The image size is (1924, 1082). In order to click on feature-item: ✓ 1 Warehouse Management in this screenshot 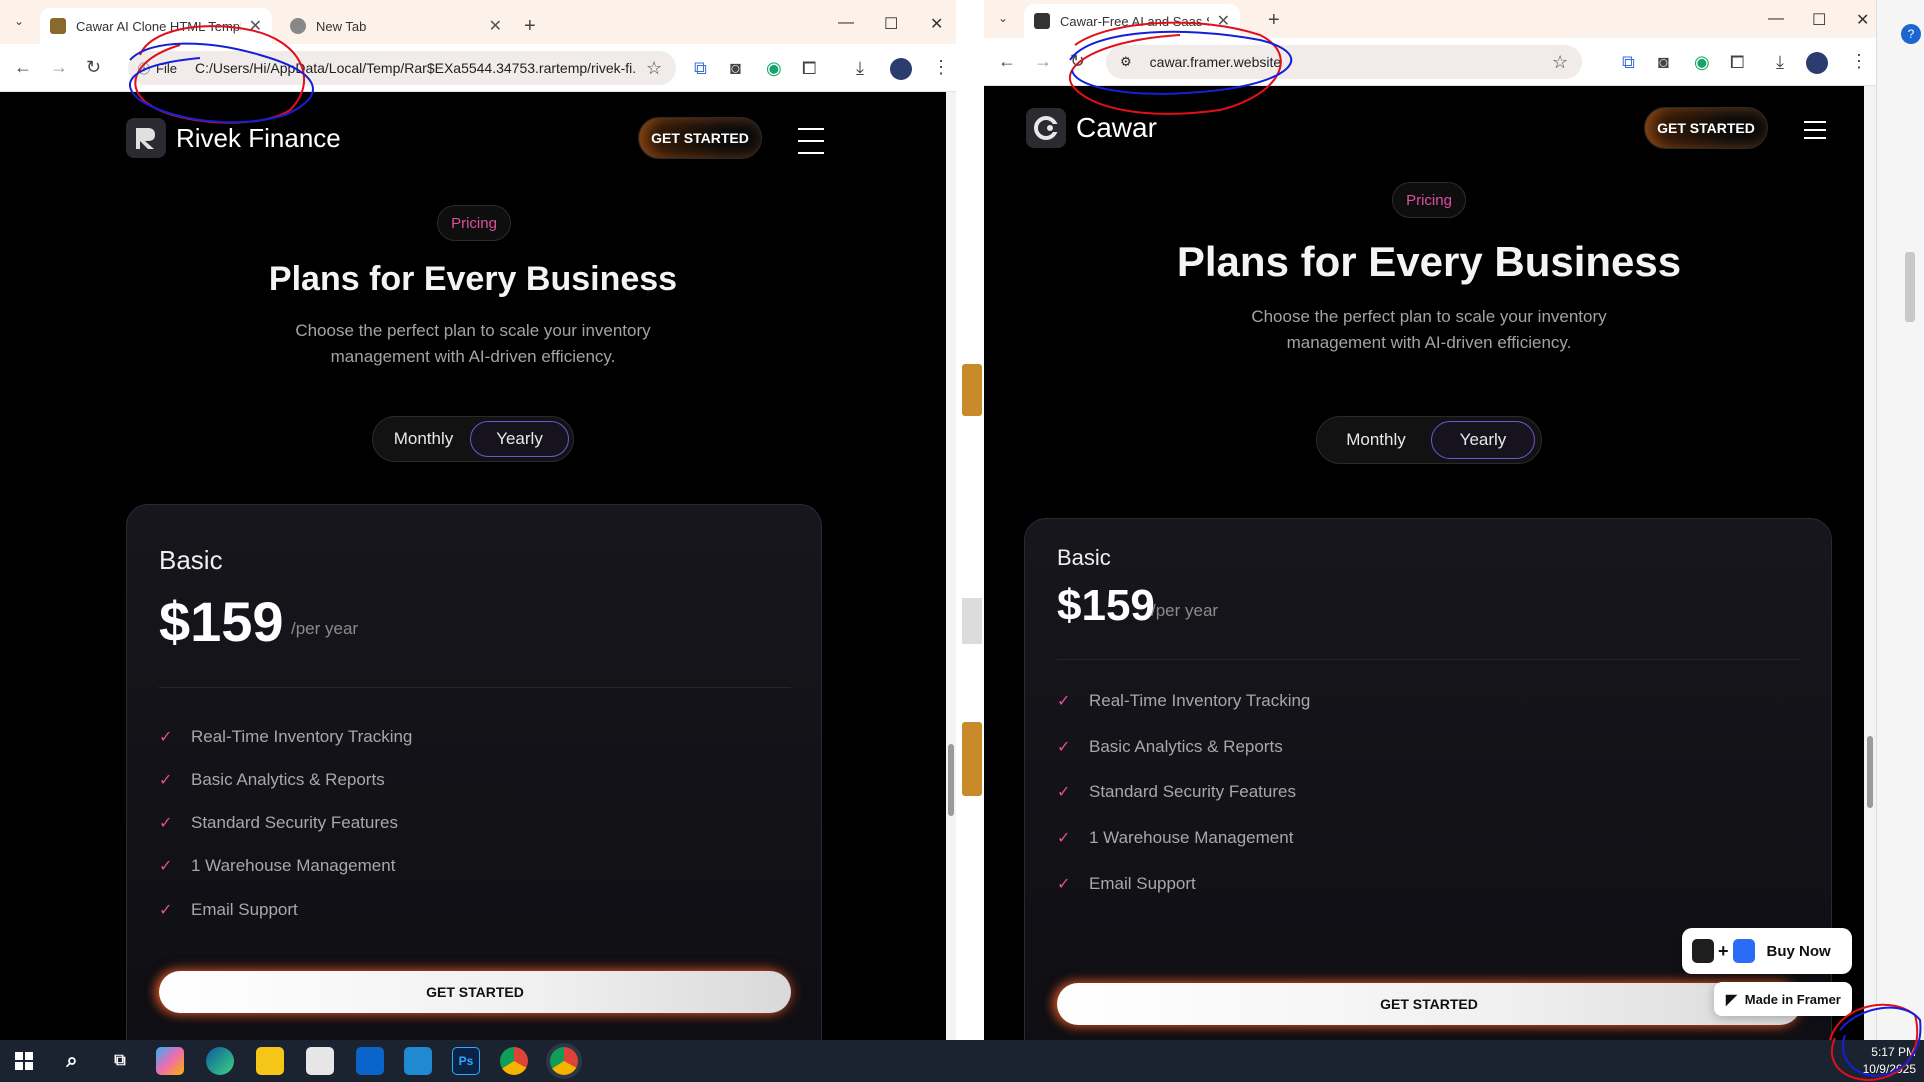, I will do `click(277, 866)`.